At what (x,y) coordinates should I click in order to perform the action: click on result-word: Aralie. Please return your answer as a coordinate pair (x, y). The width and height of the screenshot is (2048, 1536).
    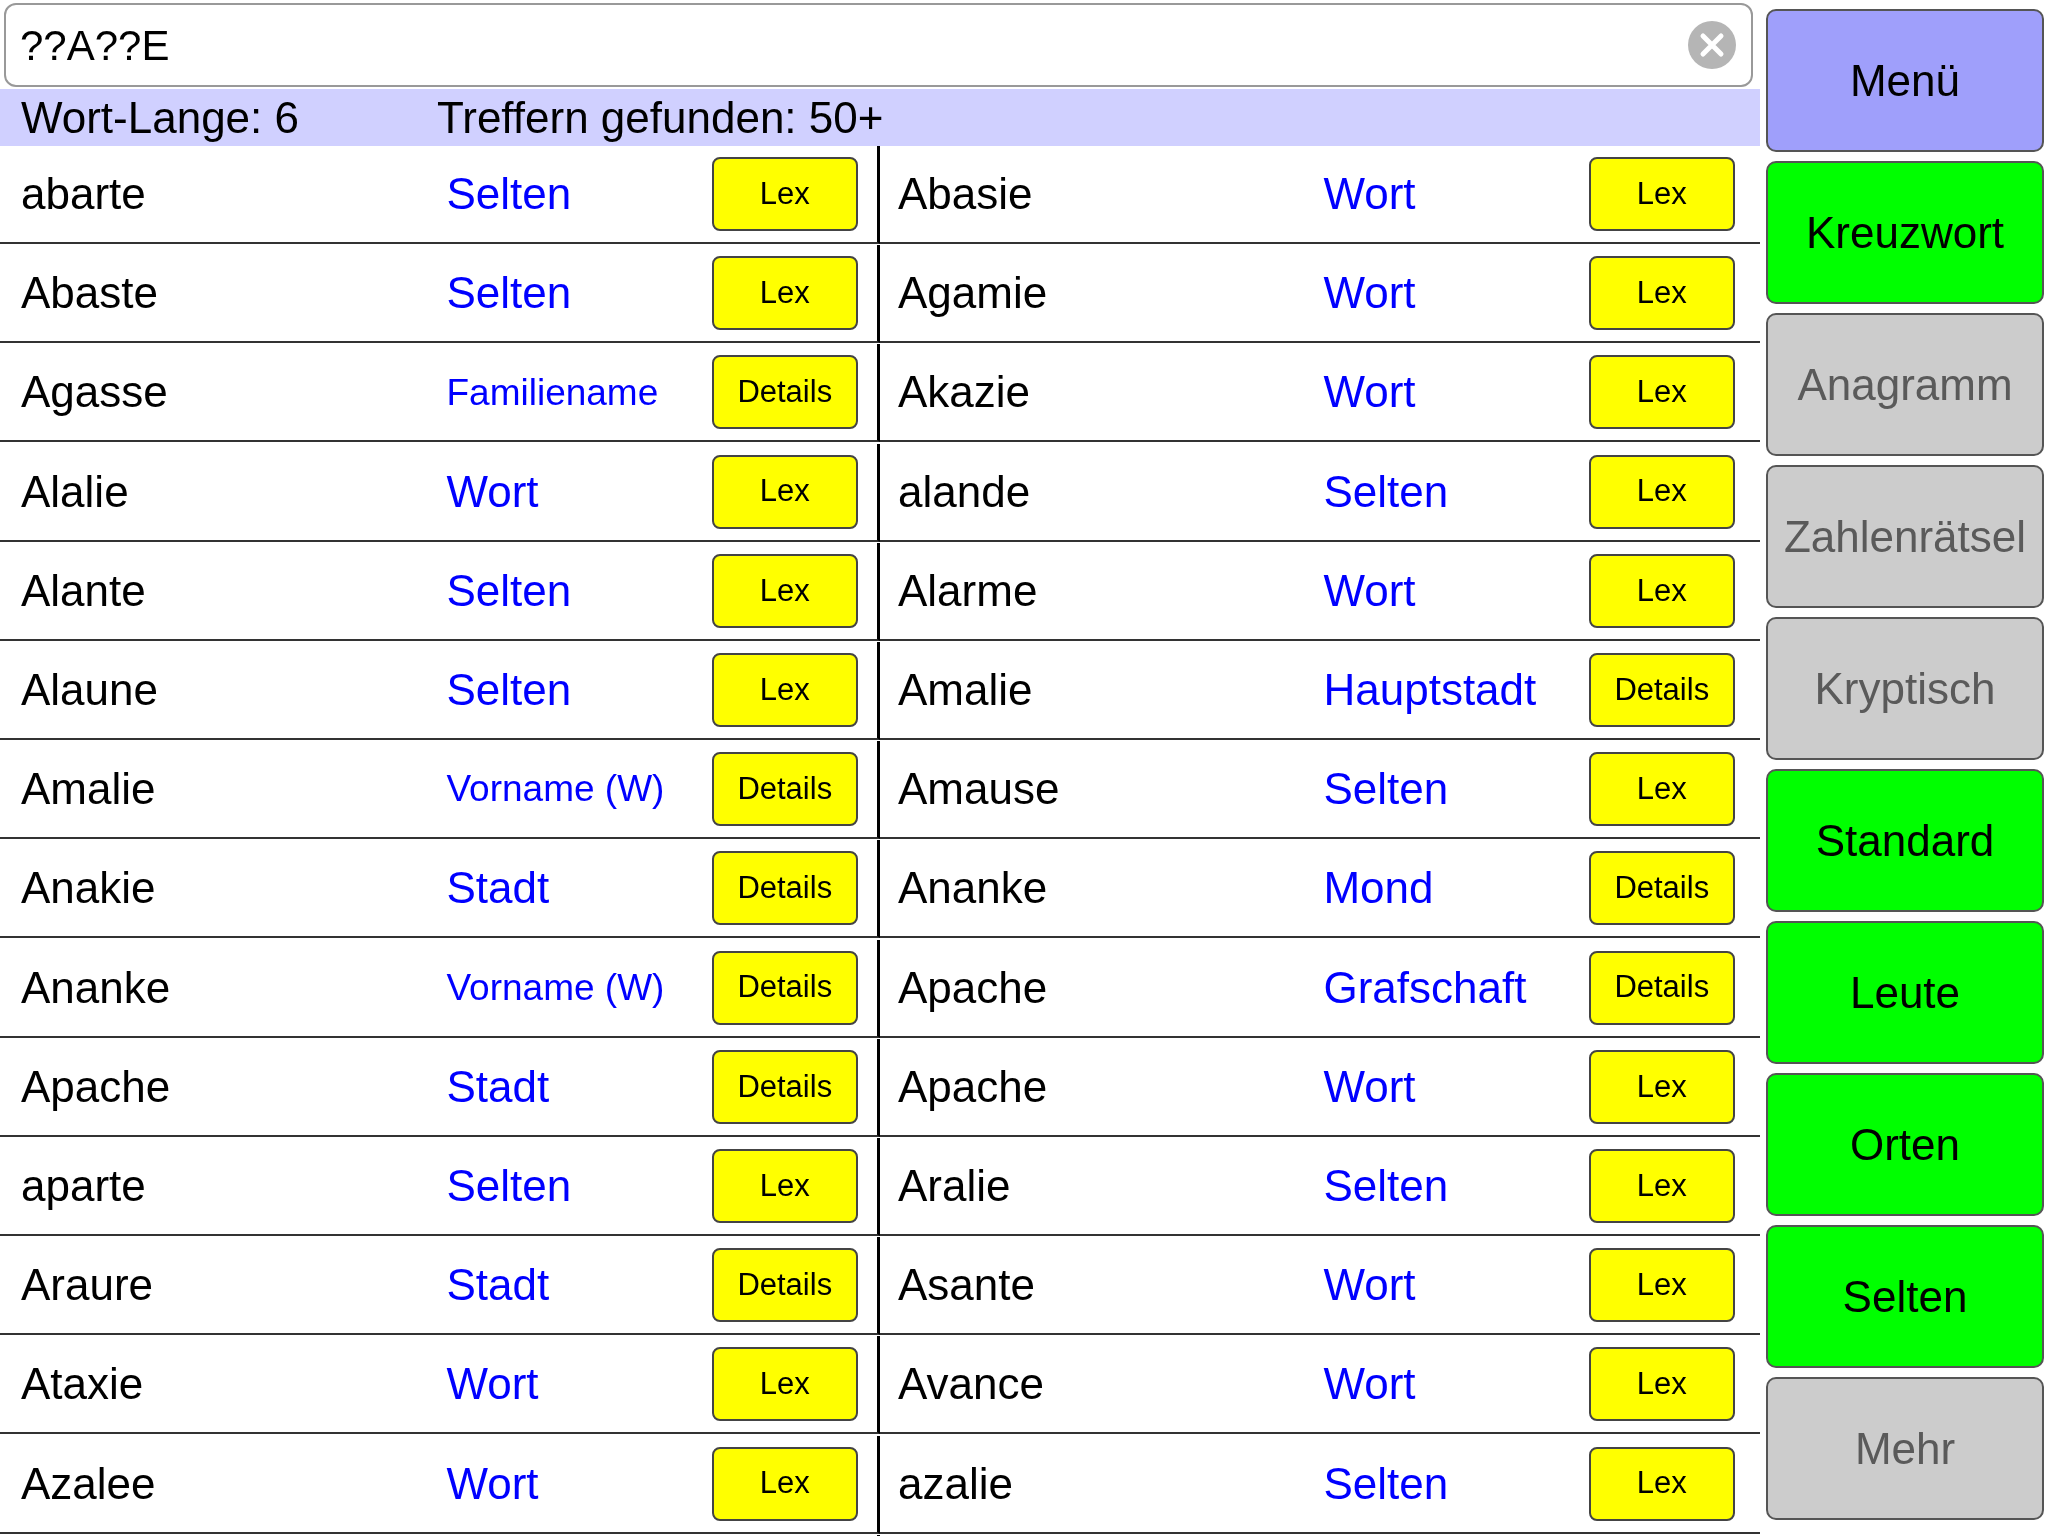
    Looking at the image, I should click on (955, 1186).